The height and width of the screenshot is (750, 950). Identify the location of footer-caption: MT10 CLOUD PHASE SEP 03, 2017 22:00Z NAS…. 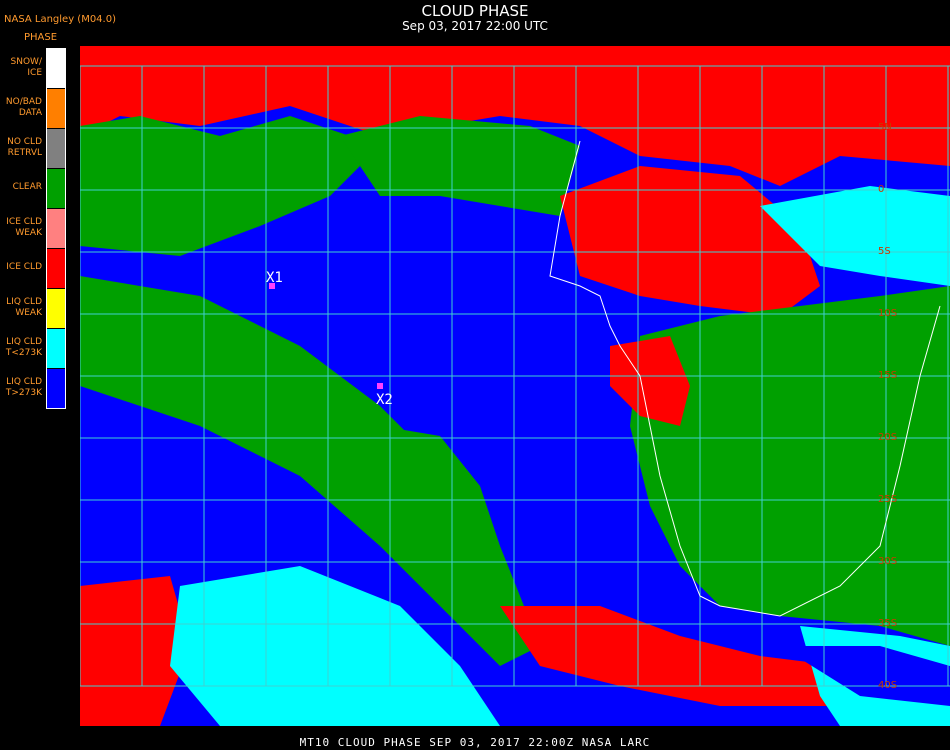
(475, 742).